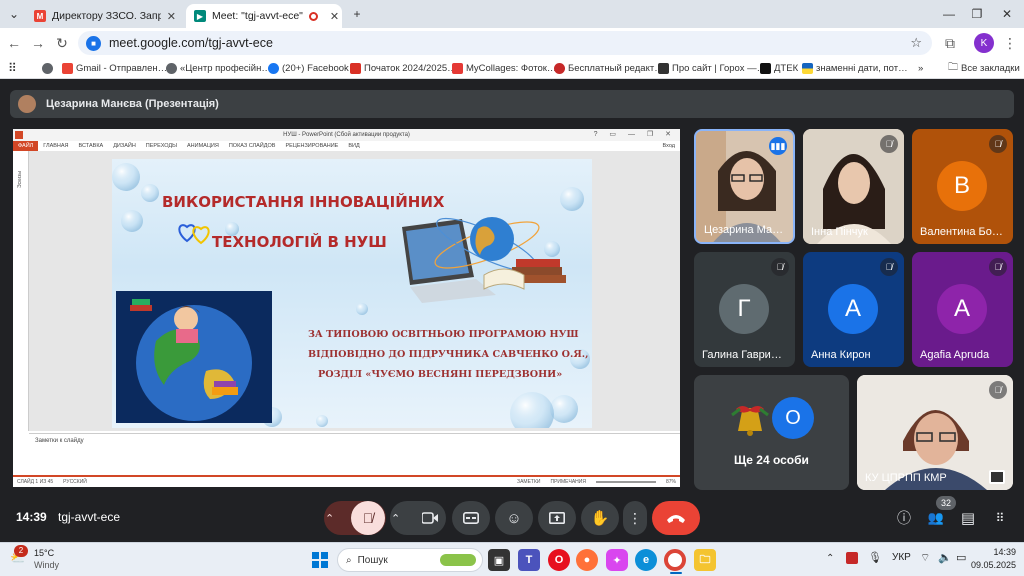  What do you see at coordinates (600, 518) in the screenshot?
I see `raise-hand-button: ✋` at bounding box center [600, 518].